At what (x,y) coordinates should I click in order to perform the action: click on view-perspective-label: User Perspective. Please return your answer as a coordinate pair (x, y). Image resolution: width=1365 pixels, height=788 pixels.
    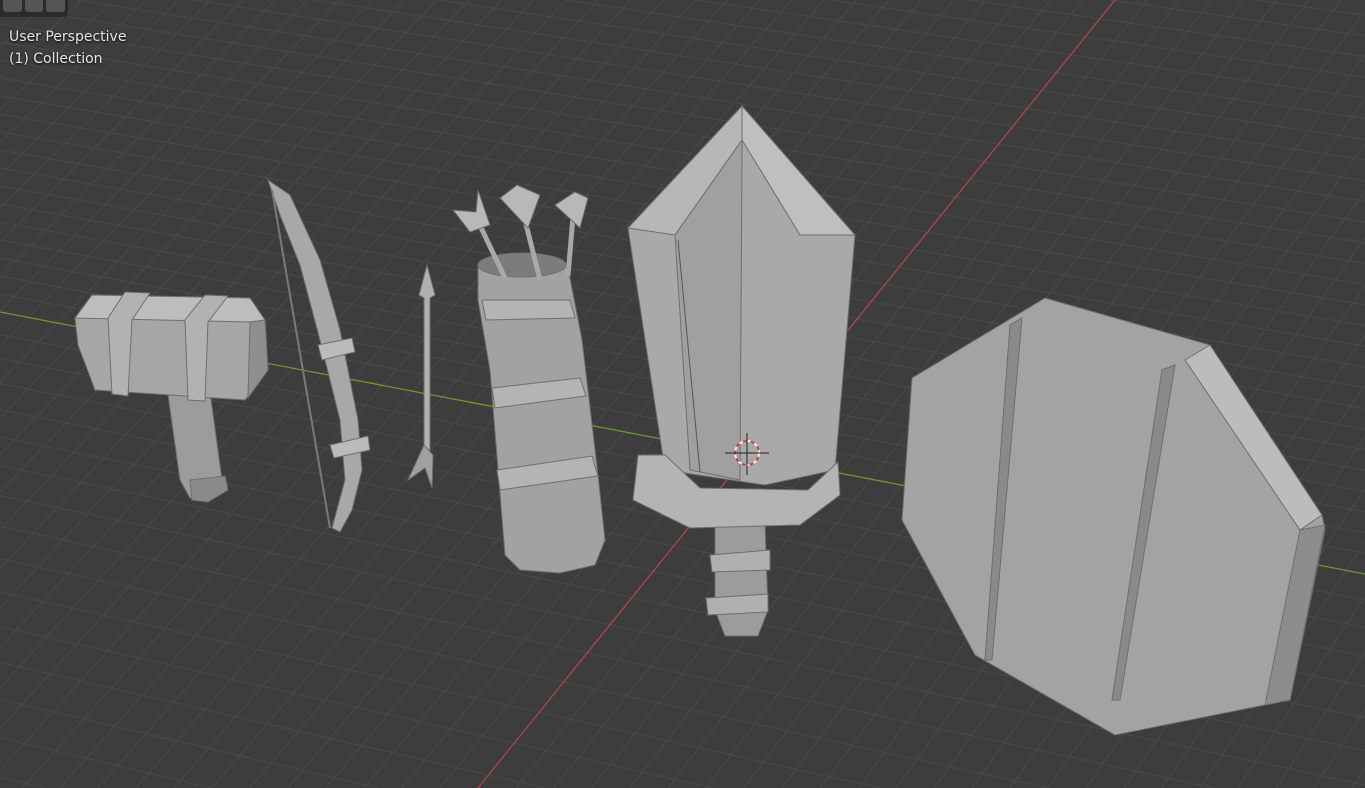
    Looking at the image, I should click on (68, 37).